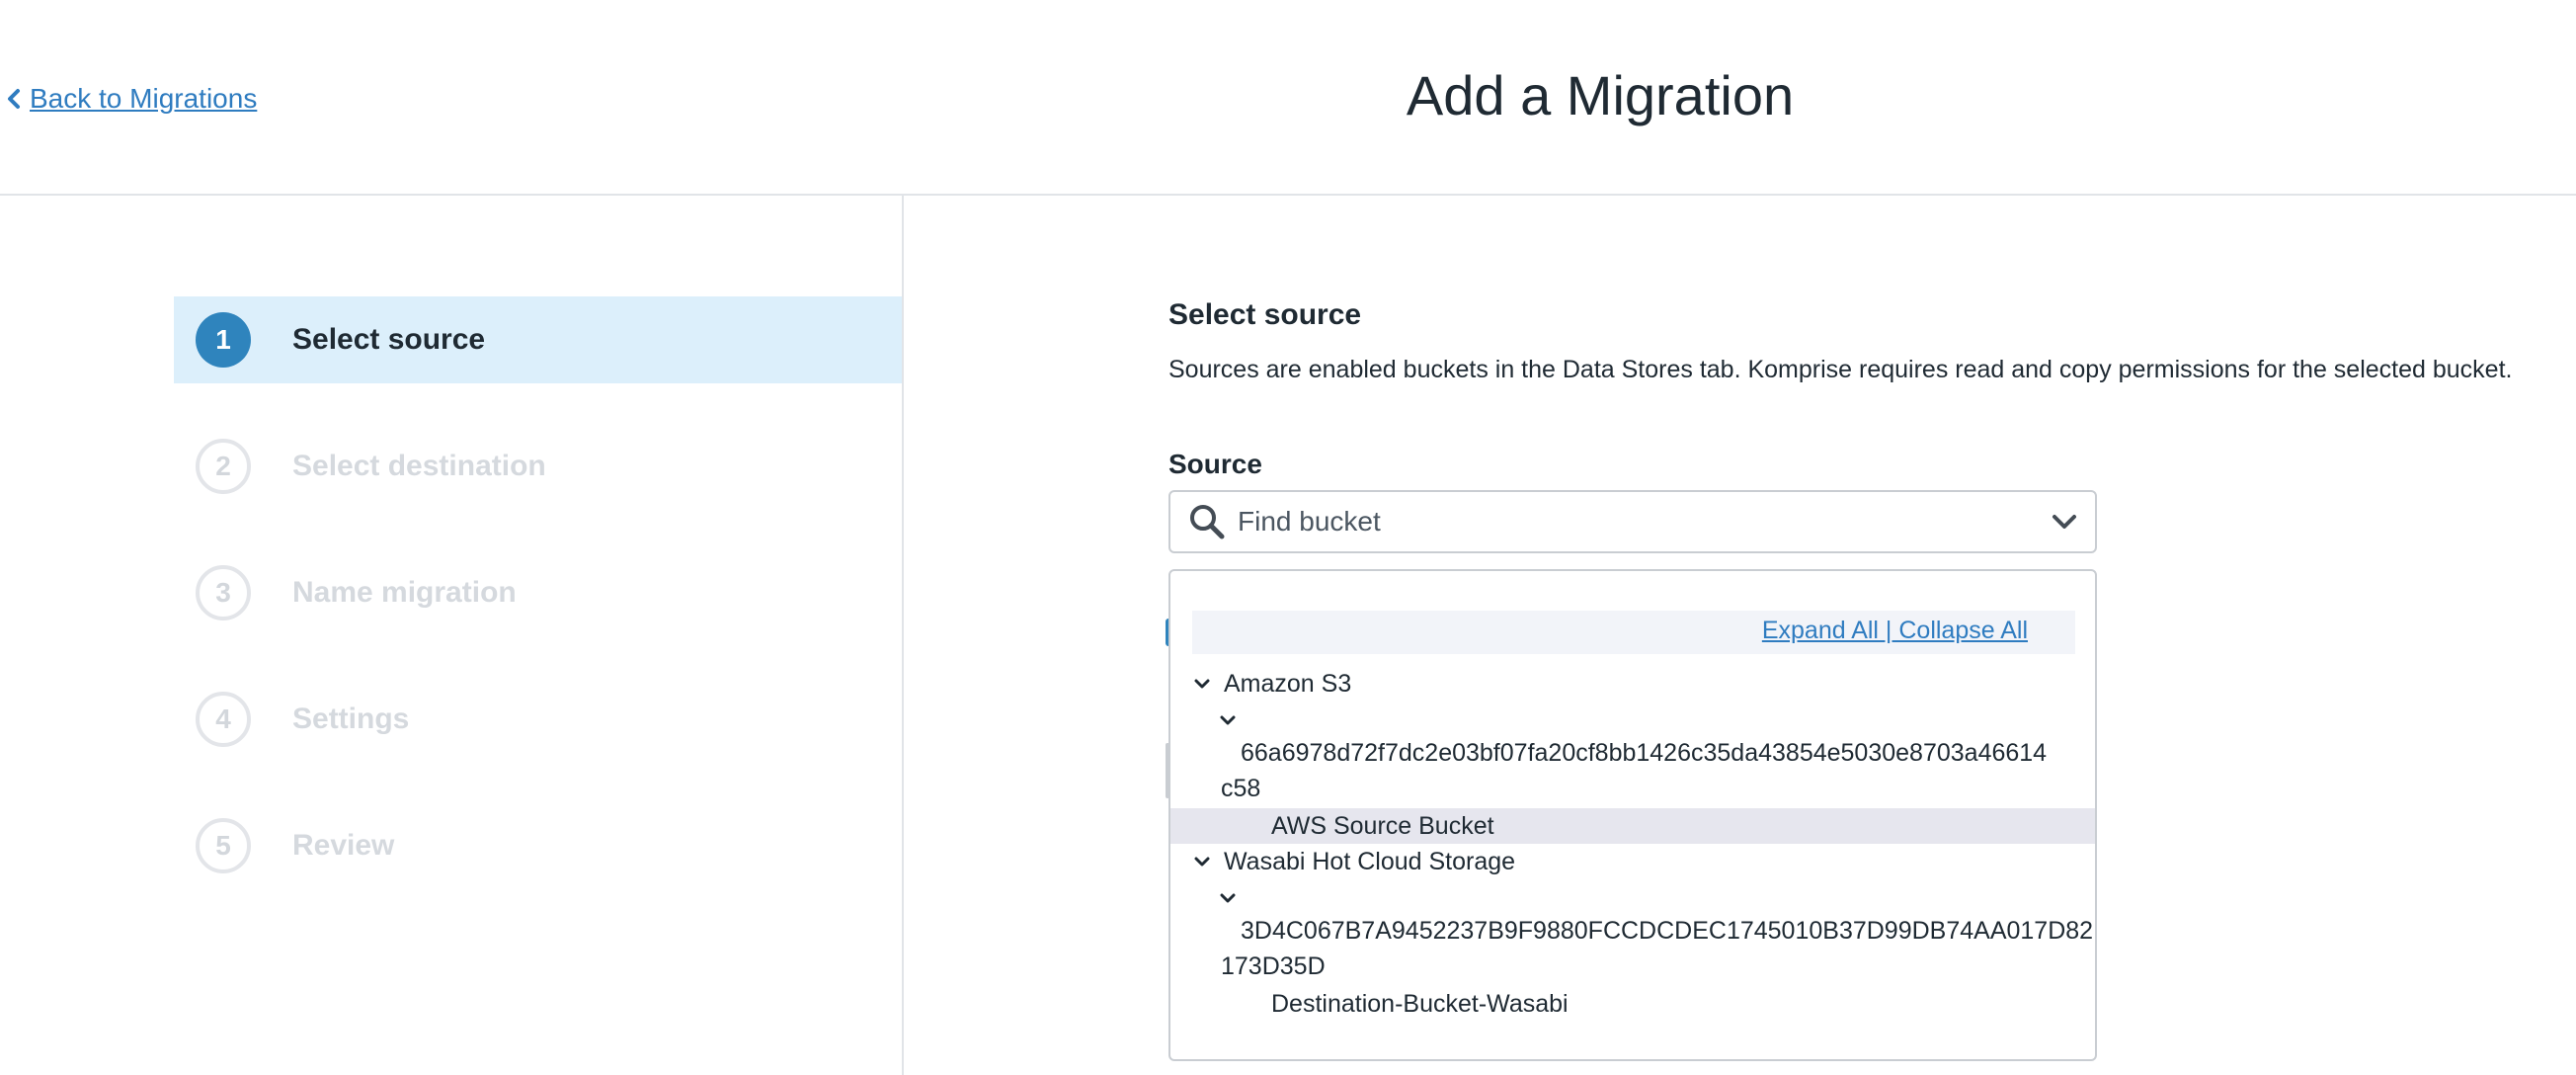 This screenshot has height=1075, width=2576. Describe the element at coordinates (143, 99) in the screenshot. I see `back-link-label: Back to Migrations` at that location.